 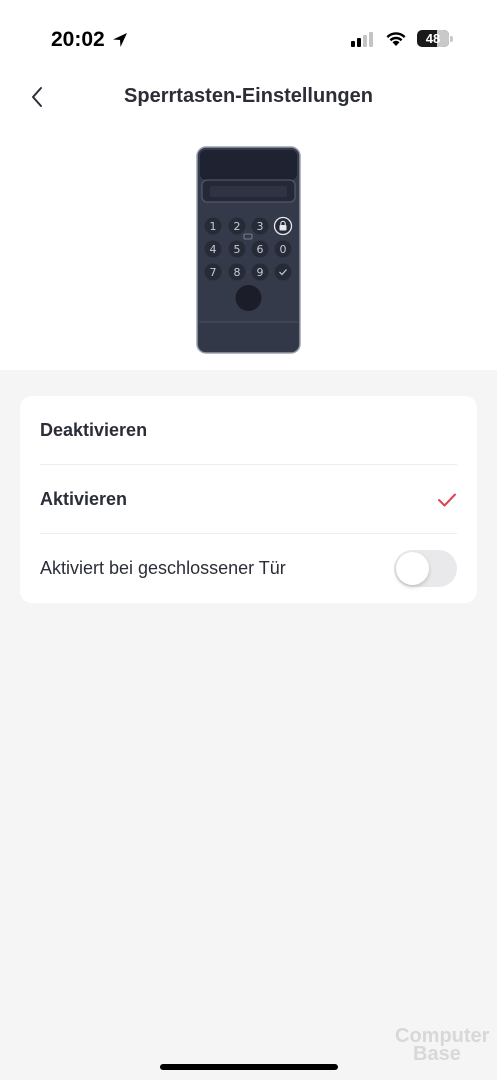 I want to click on cellular-signal-icon, so click(x=362, y=39).